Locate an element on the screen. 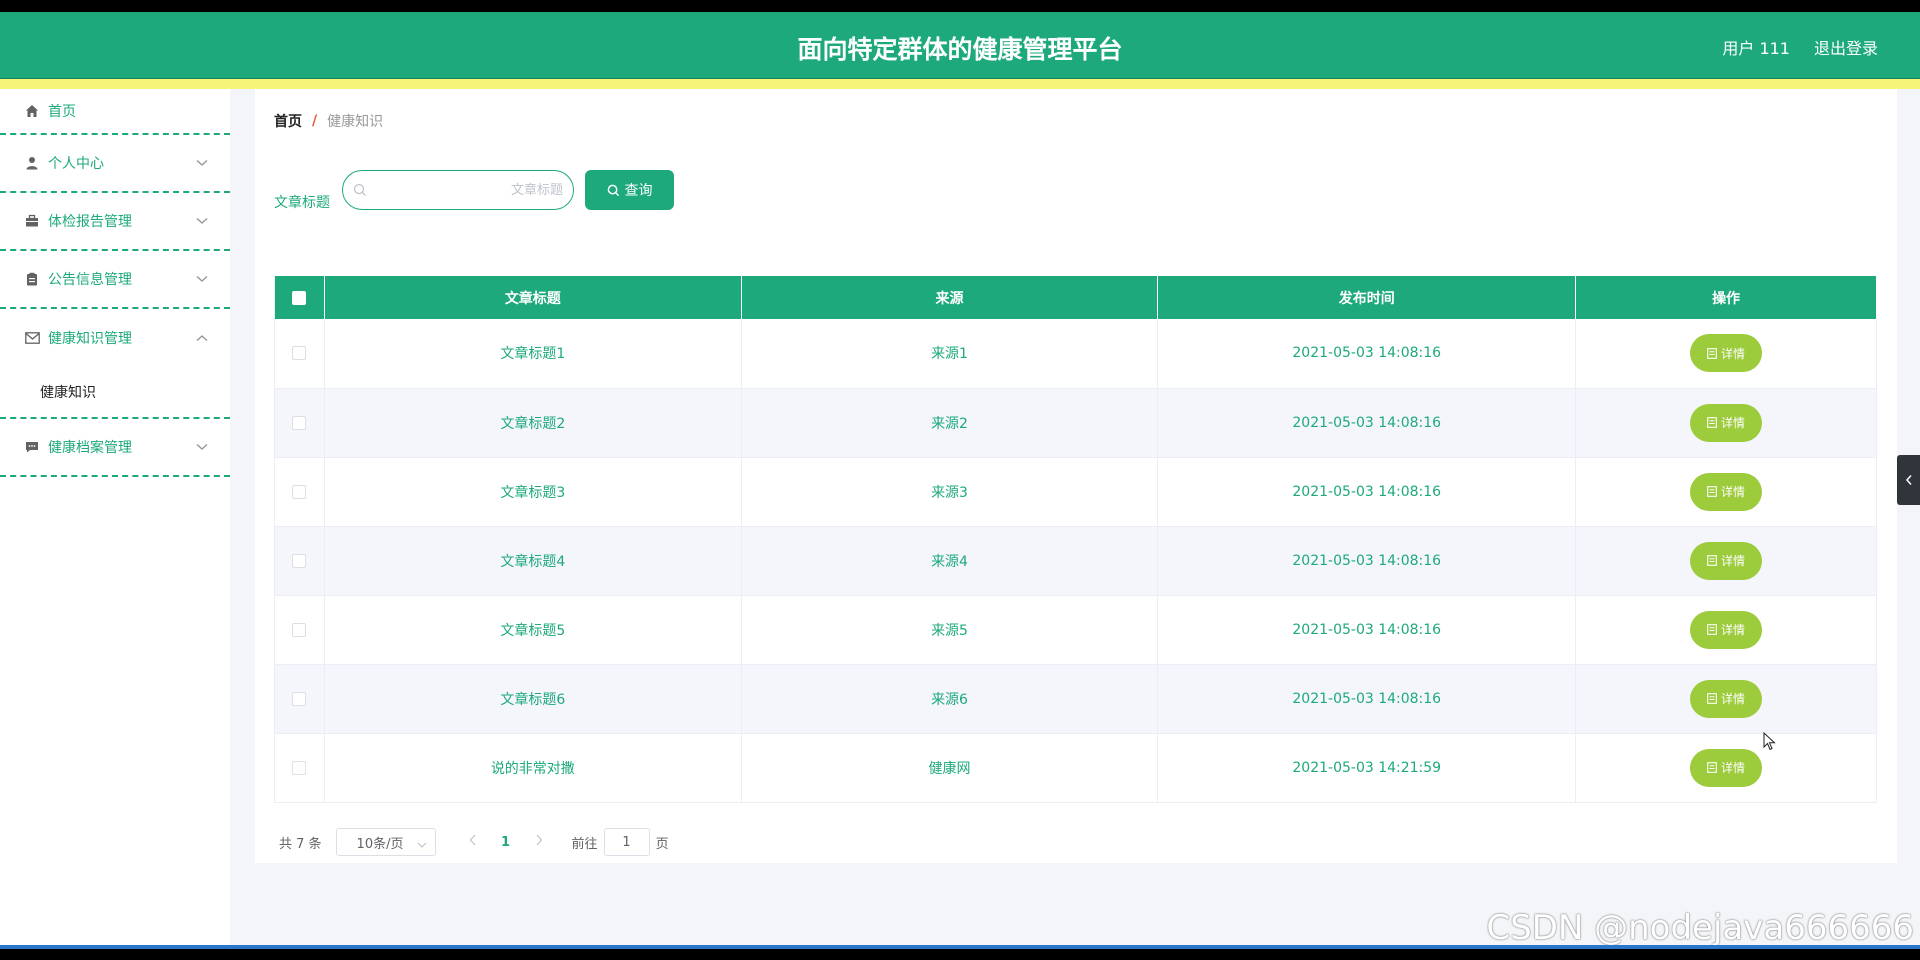 The image size is (1920, 960). cell-title: 文章标题2 is located at coordinates (533, 423).